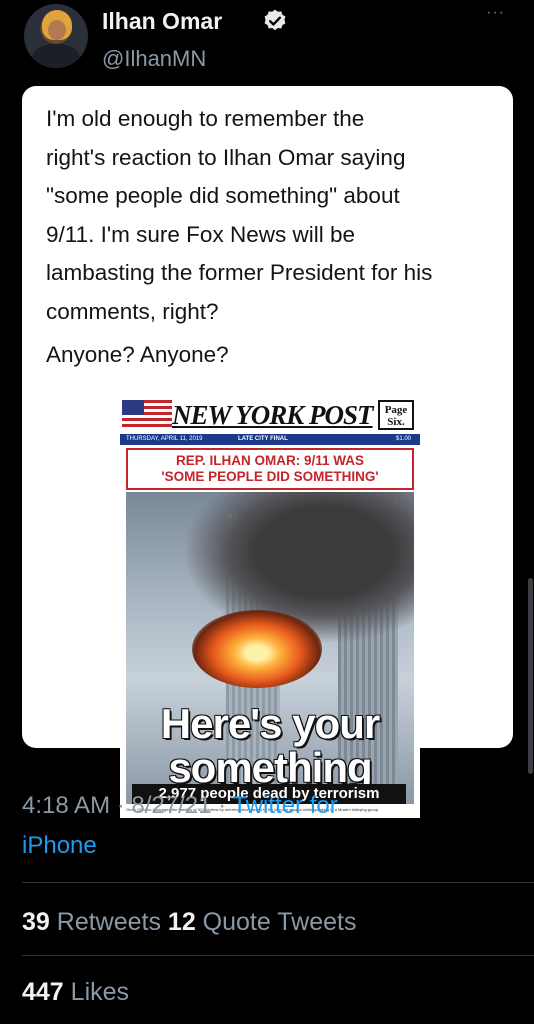 This screenshot has height=1024, width=534. I want to click on scrollbar, so click(530, 676).